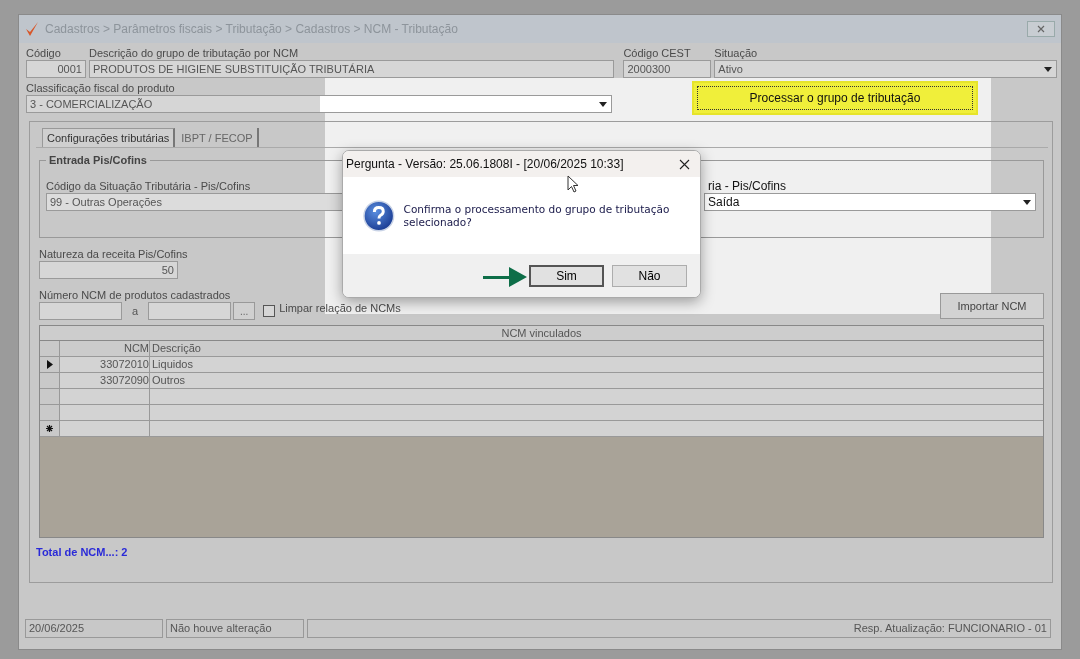 This screenshot has width=1080, height=659. What do you see at coordinates (193, 53) in the screenshot?
I see `field-label: Descrição do grupo de tributação por NCM` at bounding box center [193, 53].